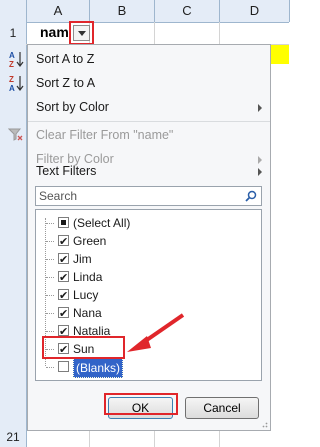 The width and height of the screenshot is (320, 447). Describe the element at coordinates (156, 332) in the screenshot. I see `annotation-arrow-icon` at that location.